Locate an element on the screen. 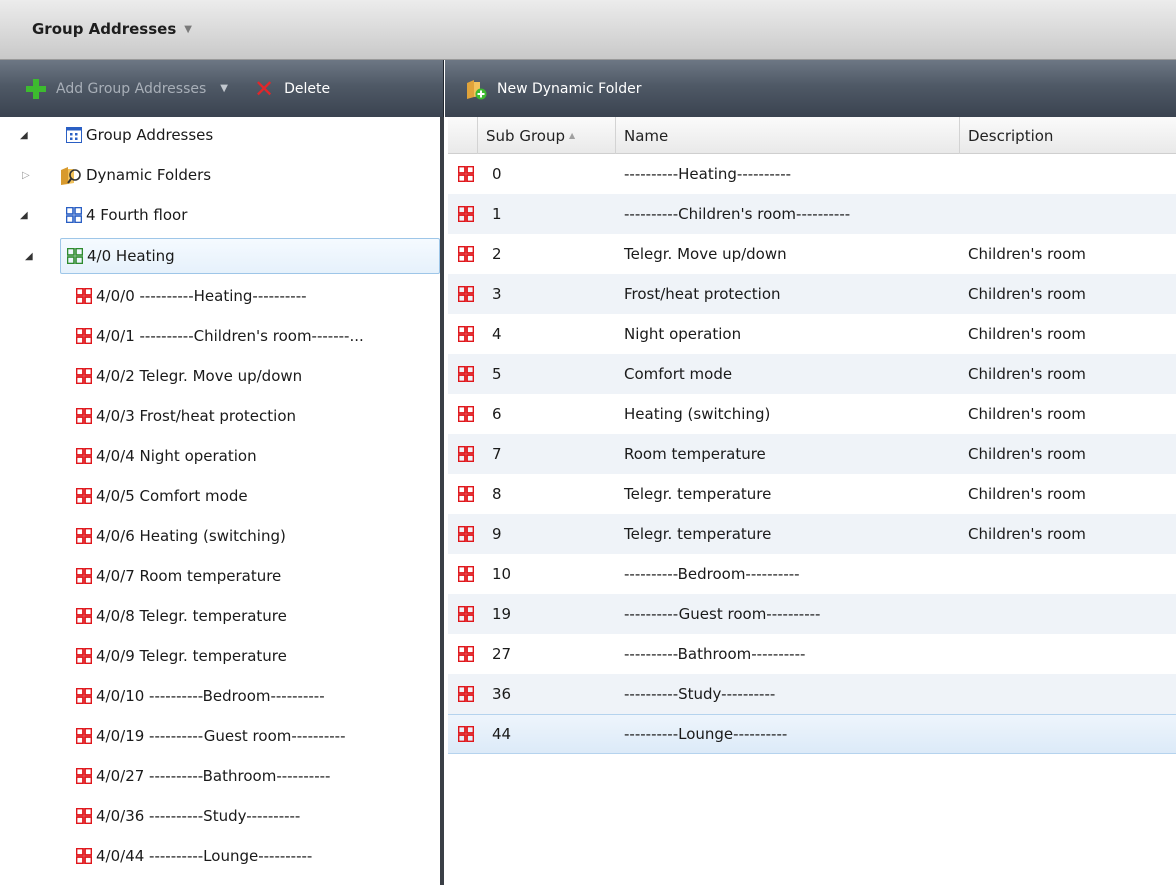 The width and height of the screenshot is (1176, 885). cell-name: Heating (switching) is located at coordinates (697, 414).